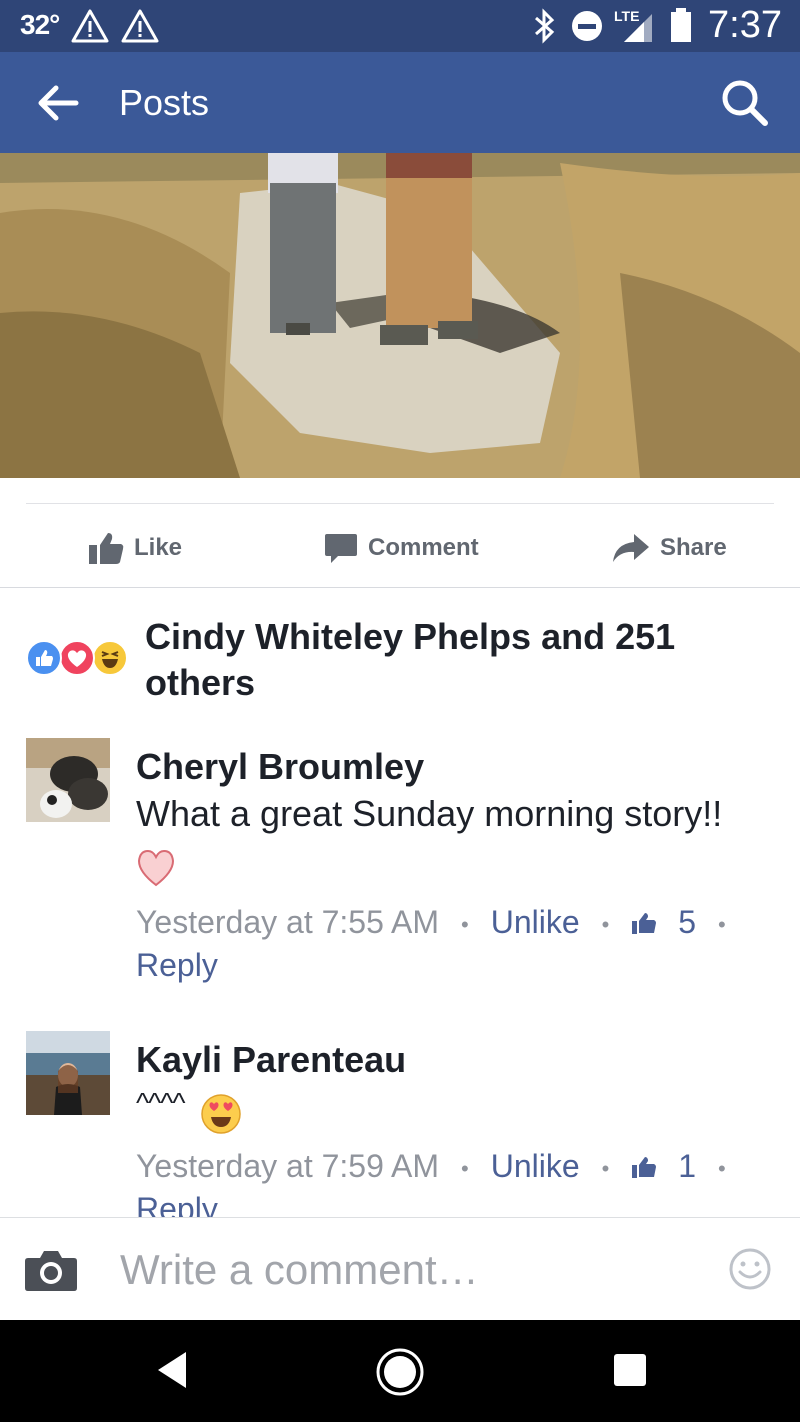 The height and width of the screenshot is (1422, 800). I want to click on post-action-bar: Like Comment Share, so click(400, 547).